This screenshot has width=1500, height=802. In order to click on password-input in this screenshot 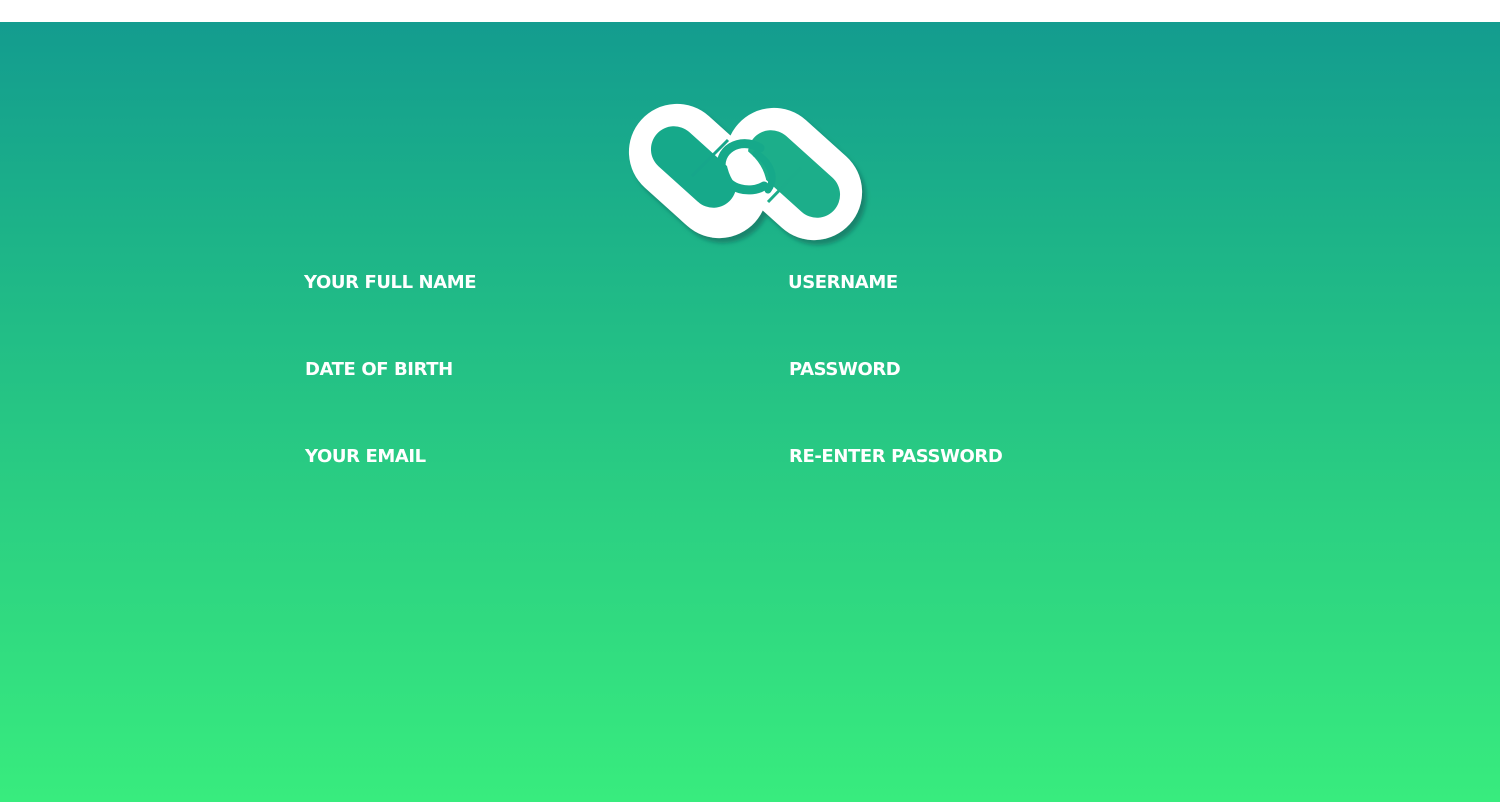, I will do `click(989, 402)`.